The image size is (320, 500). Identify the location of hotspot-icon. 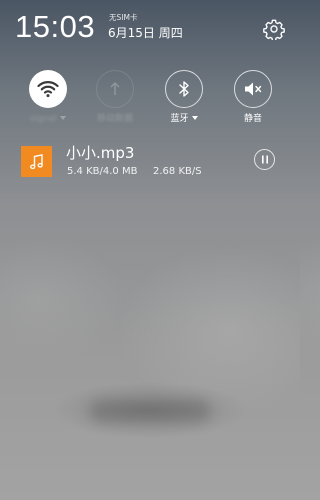
(115, 88).